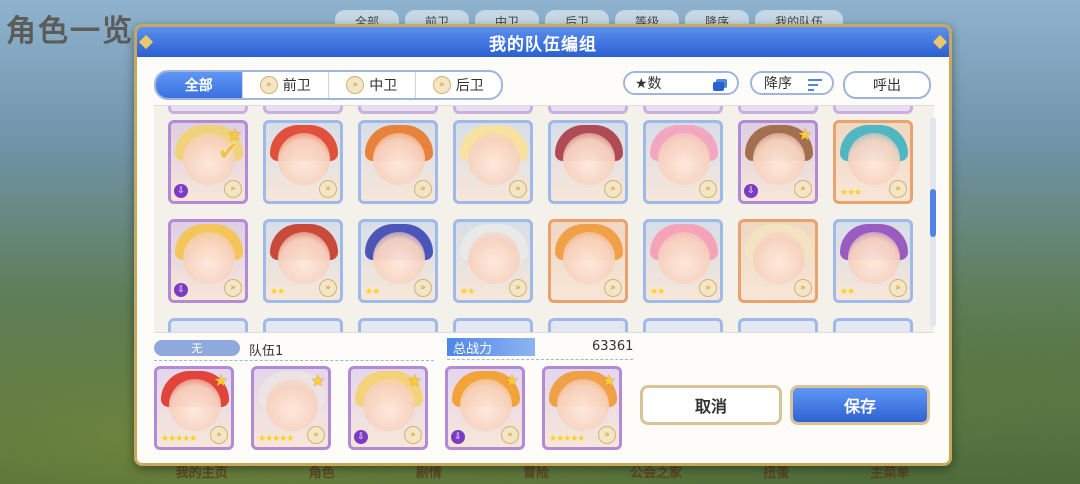 The height and width of the screenshot is (484, 1080). What do you see at coordinates (543, 42) in the screenshot?
I see `dialog-titlebar: 我的队伍编组` at bounding box center [543, 42].